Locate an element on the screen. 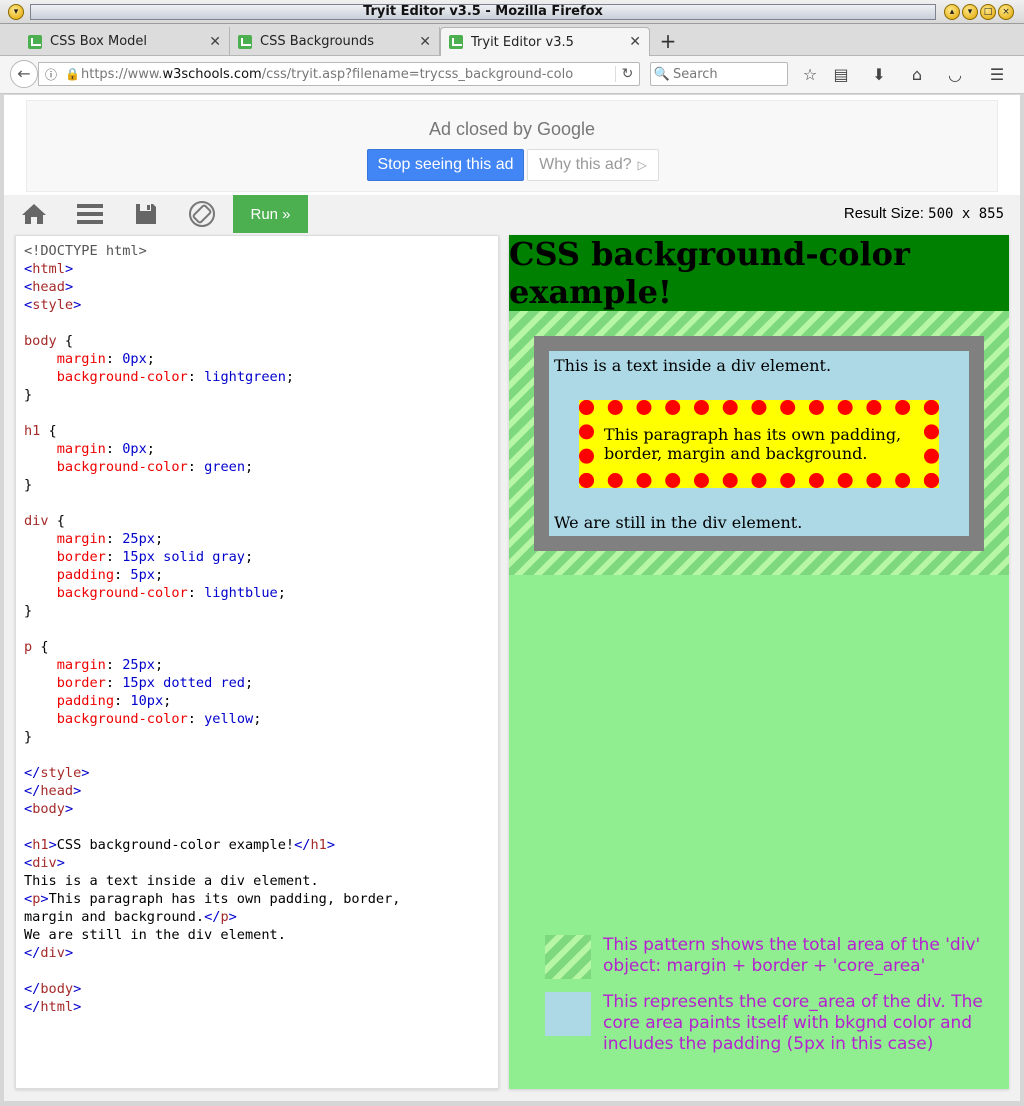 The image size is (1024, 1106). window-close-icon: × is located at coordinates (1006, 12).